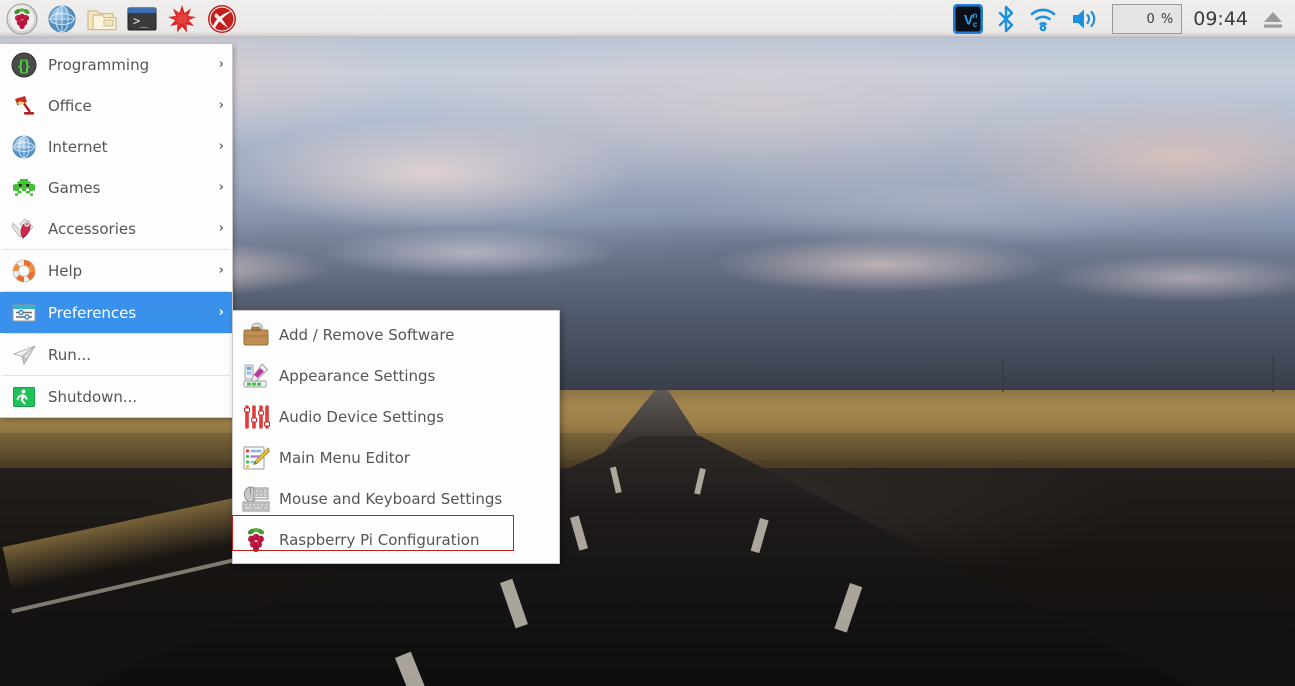 This screenshot has width=1295, height=686. What do you see at coordinates (1085, 19) in the screenshot?
I see `volume-tray-icon` at bounding box center [1085, 19].